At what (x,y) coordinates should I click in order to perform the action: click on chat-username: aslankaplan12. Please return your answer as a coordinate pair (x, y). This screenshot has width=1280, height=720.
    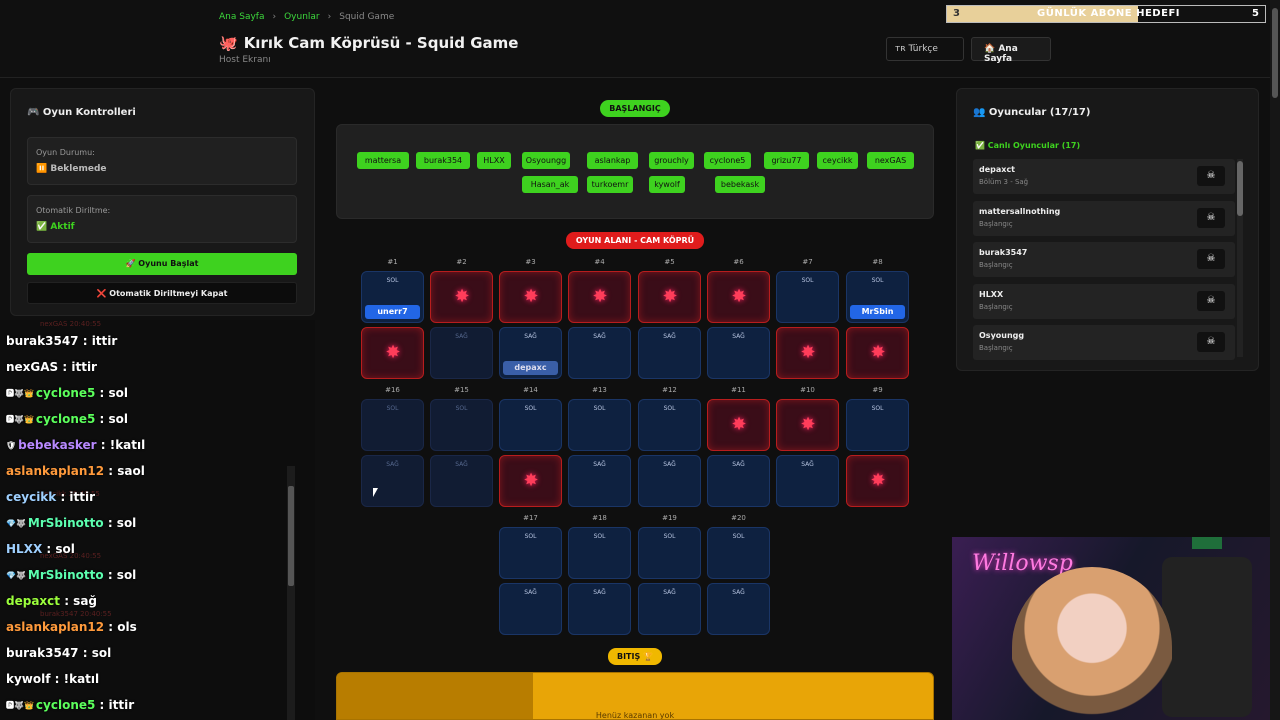
    Looking at the image, I should click on (55, 627).